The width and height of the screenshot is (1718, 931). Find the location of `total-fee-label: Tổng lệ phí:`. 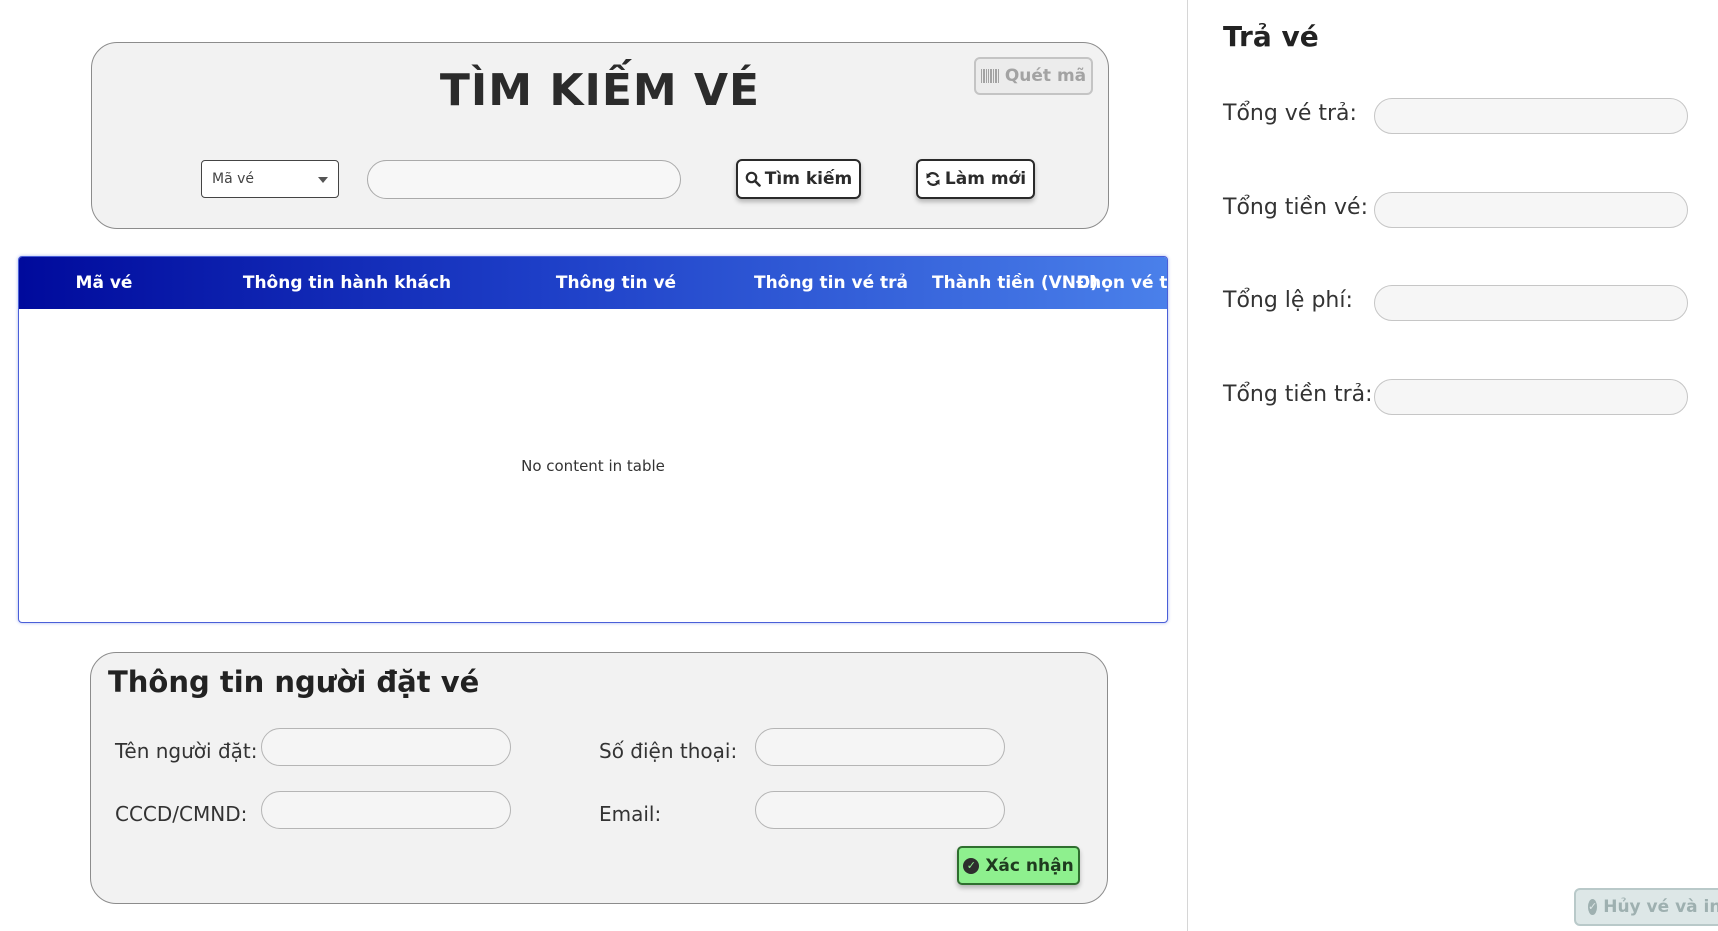

total-fee-label: Tổng lệ phí: is located at coordinates (1288, 300).